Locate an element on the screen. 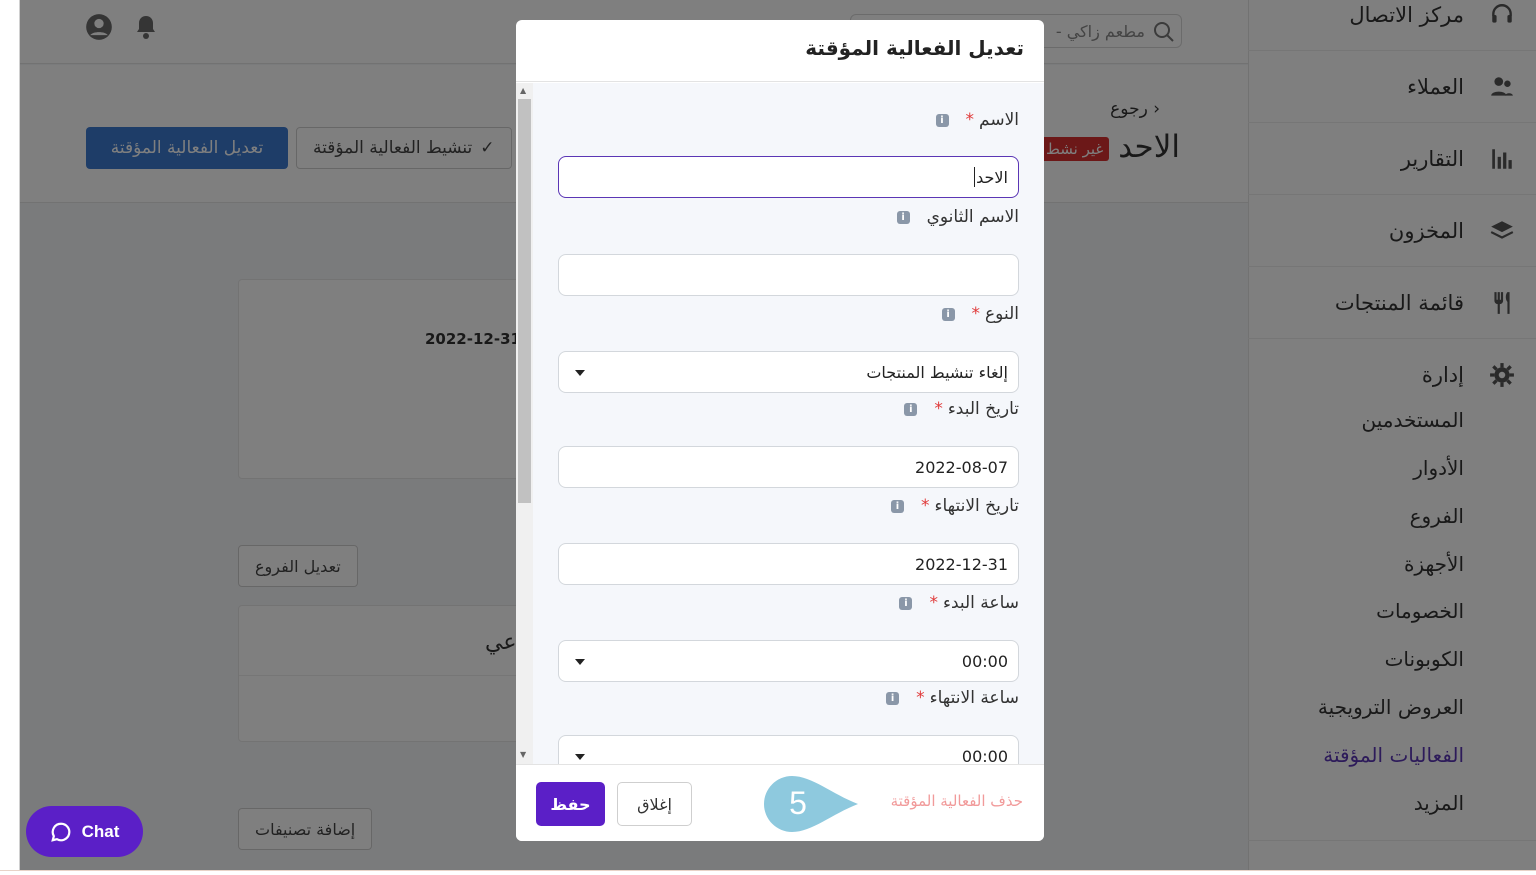 Image resolution: width=1536 pixels, height=875 pixels. close-button: إغلاق is located at coordinates (654, 804).